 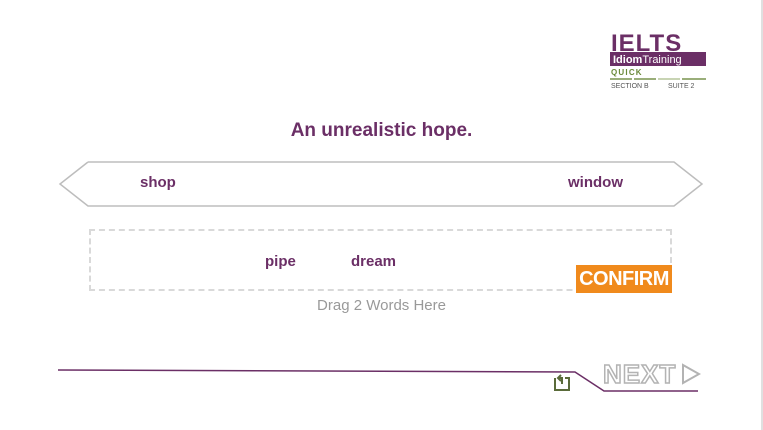 What do you see at coordinates (624, 279) in the screenshot?
I see `confirm-button: CONFIRM` at bounding box center [624, 279].